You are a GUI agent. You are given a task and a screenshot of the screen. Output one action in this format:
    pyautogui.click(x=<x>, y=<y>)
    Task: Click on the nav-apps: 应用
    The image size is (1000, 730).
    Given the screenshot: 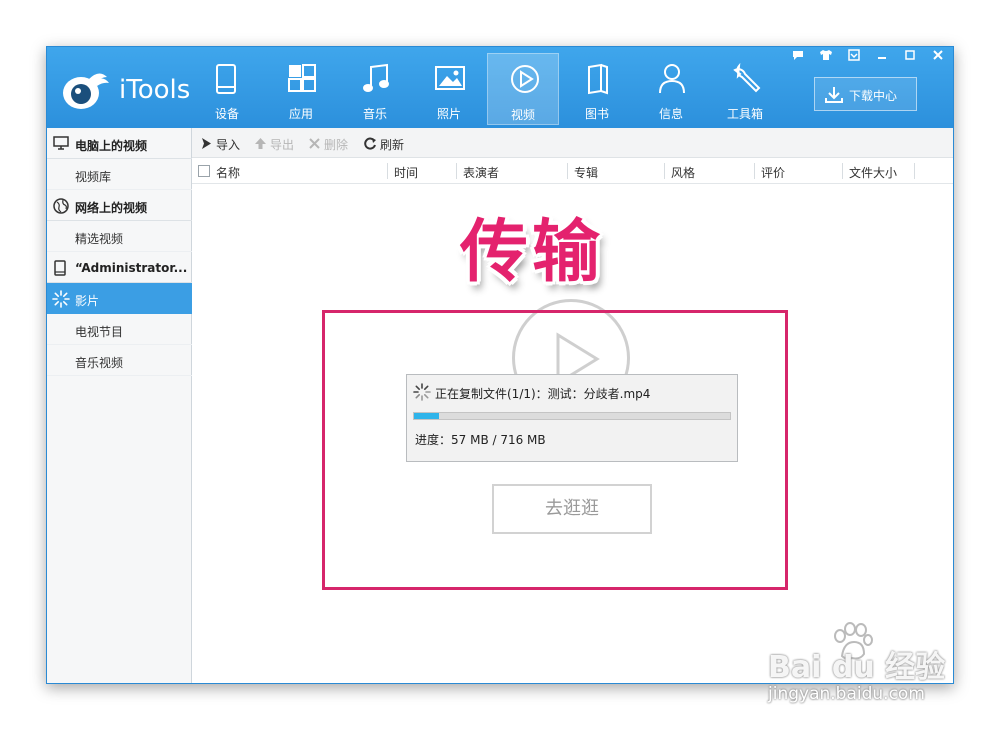 What is the action you would take?
    pyautogui.click(x=301, y=89)
    